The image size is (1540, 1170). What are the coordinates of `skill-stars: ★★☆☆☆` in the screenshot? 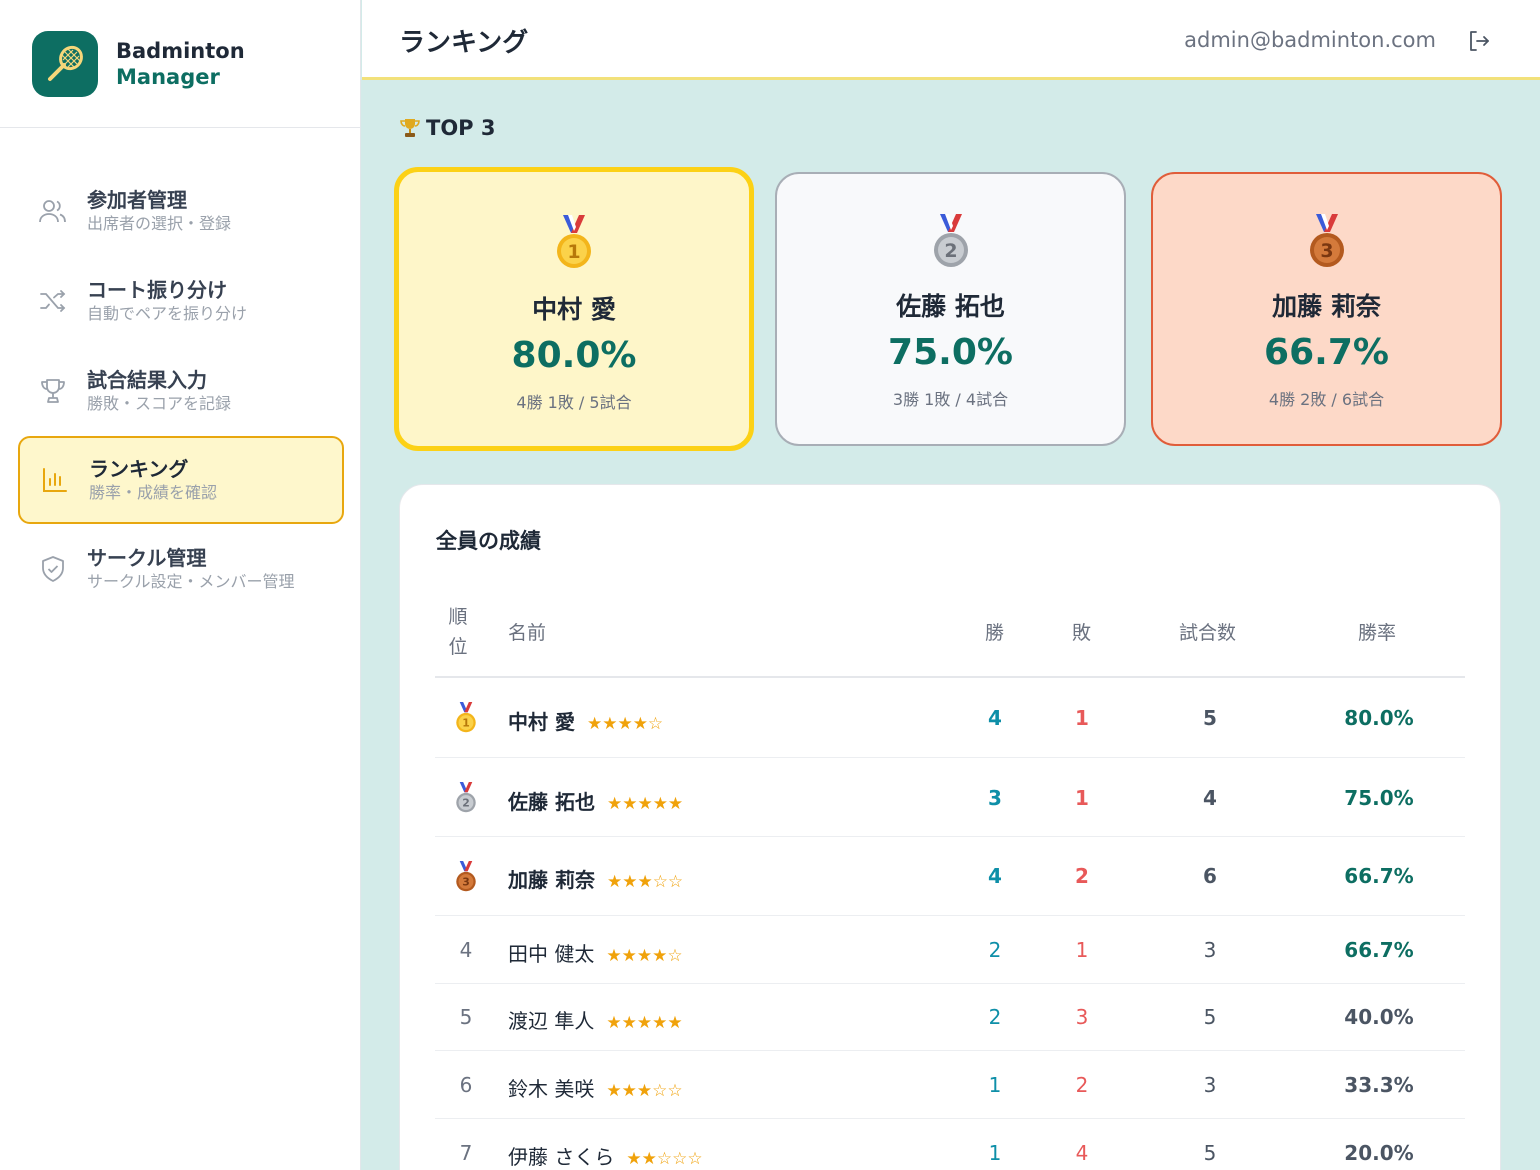 It's located at (664, 1159).